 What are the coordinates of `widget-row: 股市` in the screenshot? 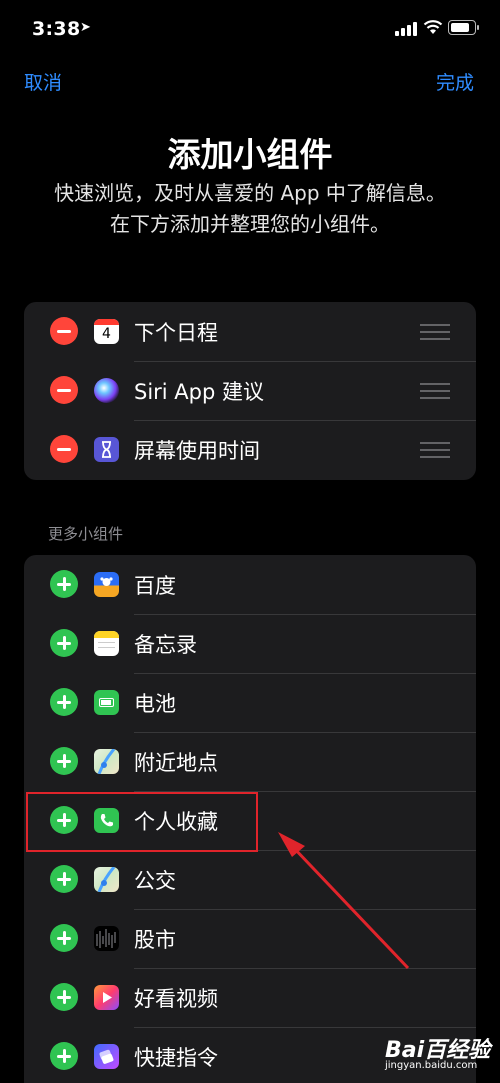 It's located at (250, 938).